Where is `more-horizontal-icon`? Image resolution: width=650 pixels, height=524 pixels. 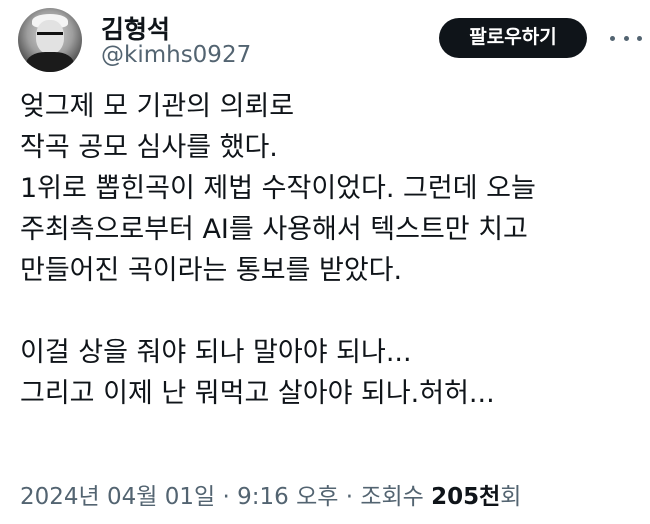
more-horizontal-icon is located at coordinates (626, 38).